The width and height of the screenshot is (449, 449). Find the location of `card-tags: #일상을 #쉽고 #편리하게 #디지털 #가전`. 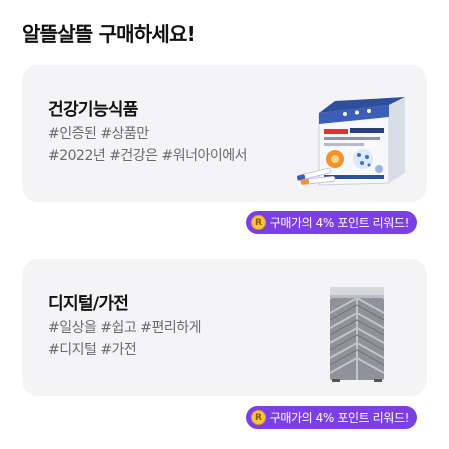

card-tags: #일상을 #쉽고 #편리하게 #디지털 #가전 is located at coordinates (125, 339).